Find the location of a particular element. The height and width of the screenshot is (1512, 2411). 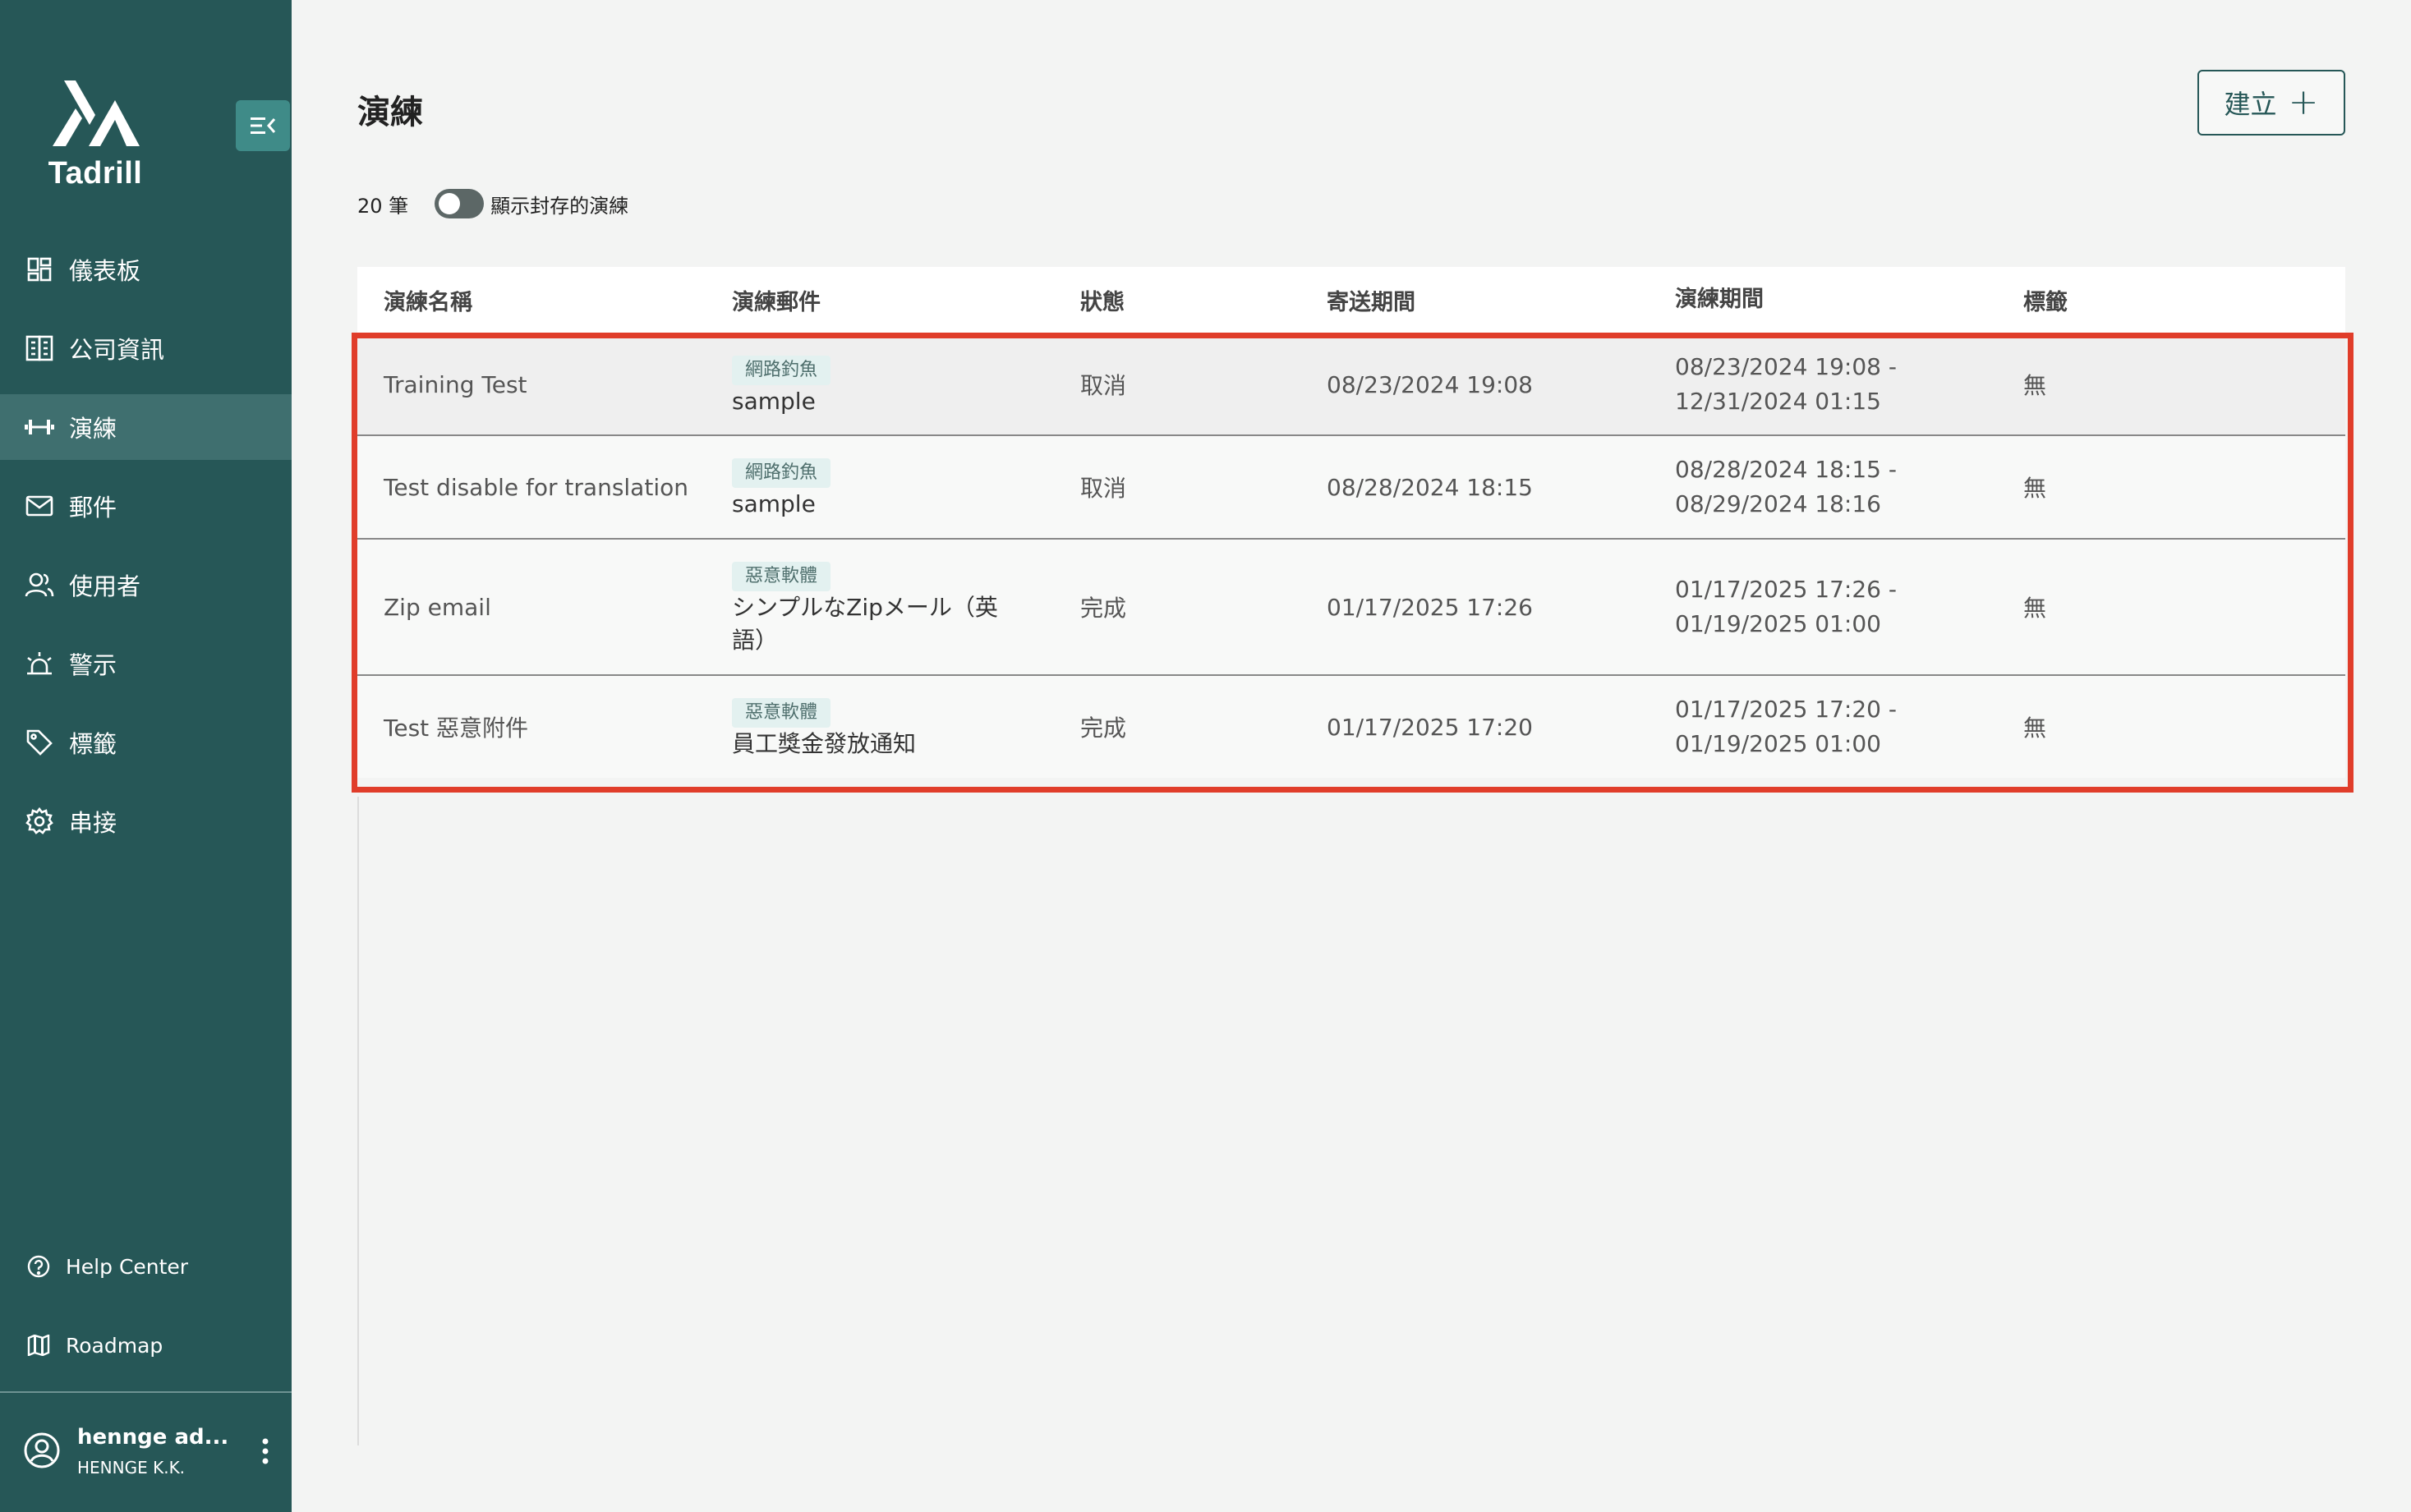

mail-name: シンプルなZipメール（英語） is located at coordinates (865, 623).